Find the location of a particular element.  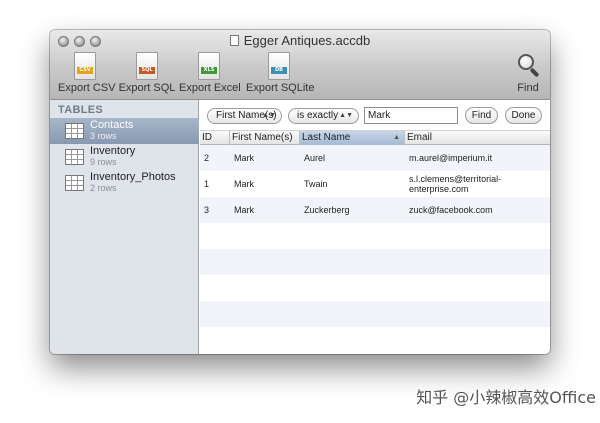

filter-operator-select: is exactly ▲▼ is located at coordinates (323, 116).